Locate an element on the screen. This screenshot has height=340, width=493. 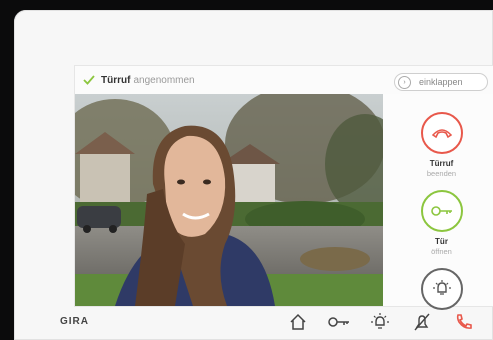
status-bar: Türruf angenommen › einklappen is located at coordinates (284, 80).